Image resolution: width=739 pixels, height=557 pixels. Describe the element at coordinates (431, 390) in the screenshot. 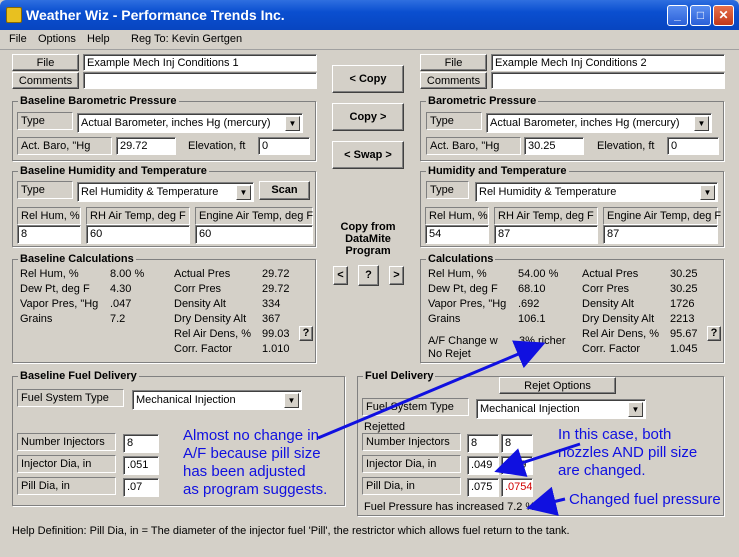

I see `arrow-to-af-change` at that location.